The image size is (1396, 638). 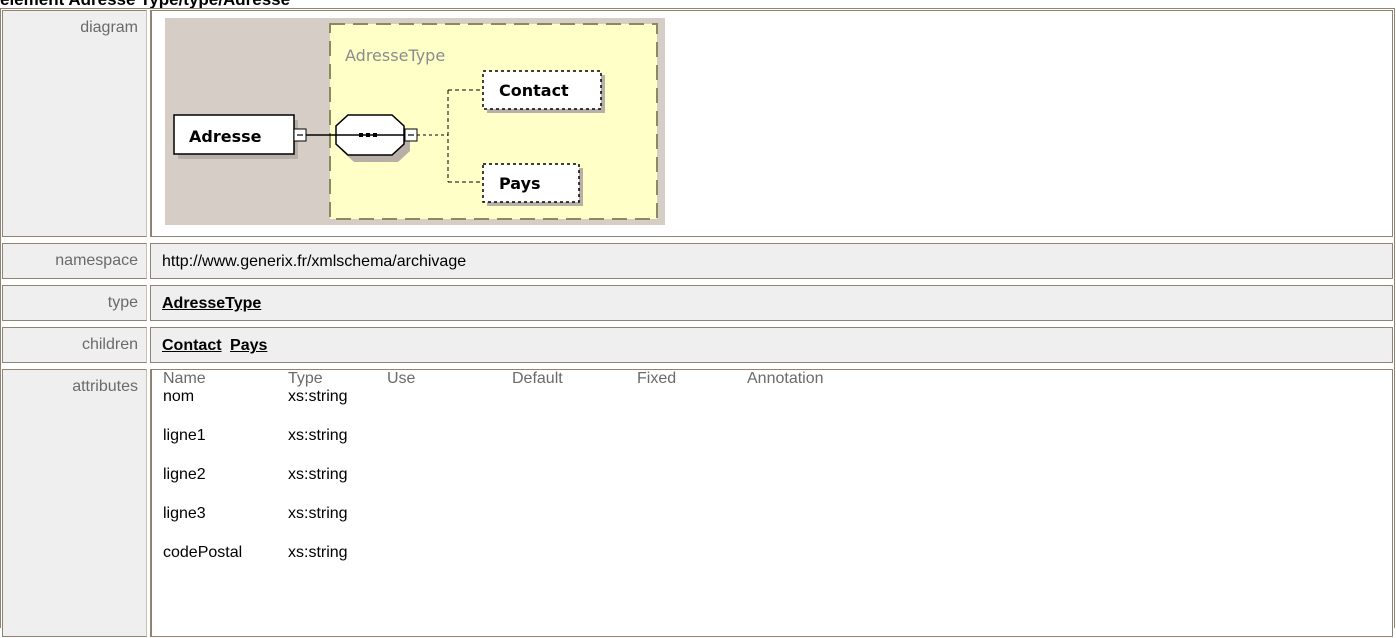 What do you see at coordinates (74, 345) in the screenshot?
I see `row-label-children: children` at bounding box center [74, 345].